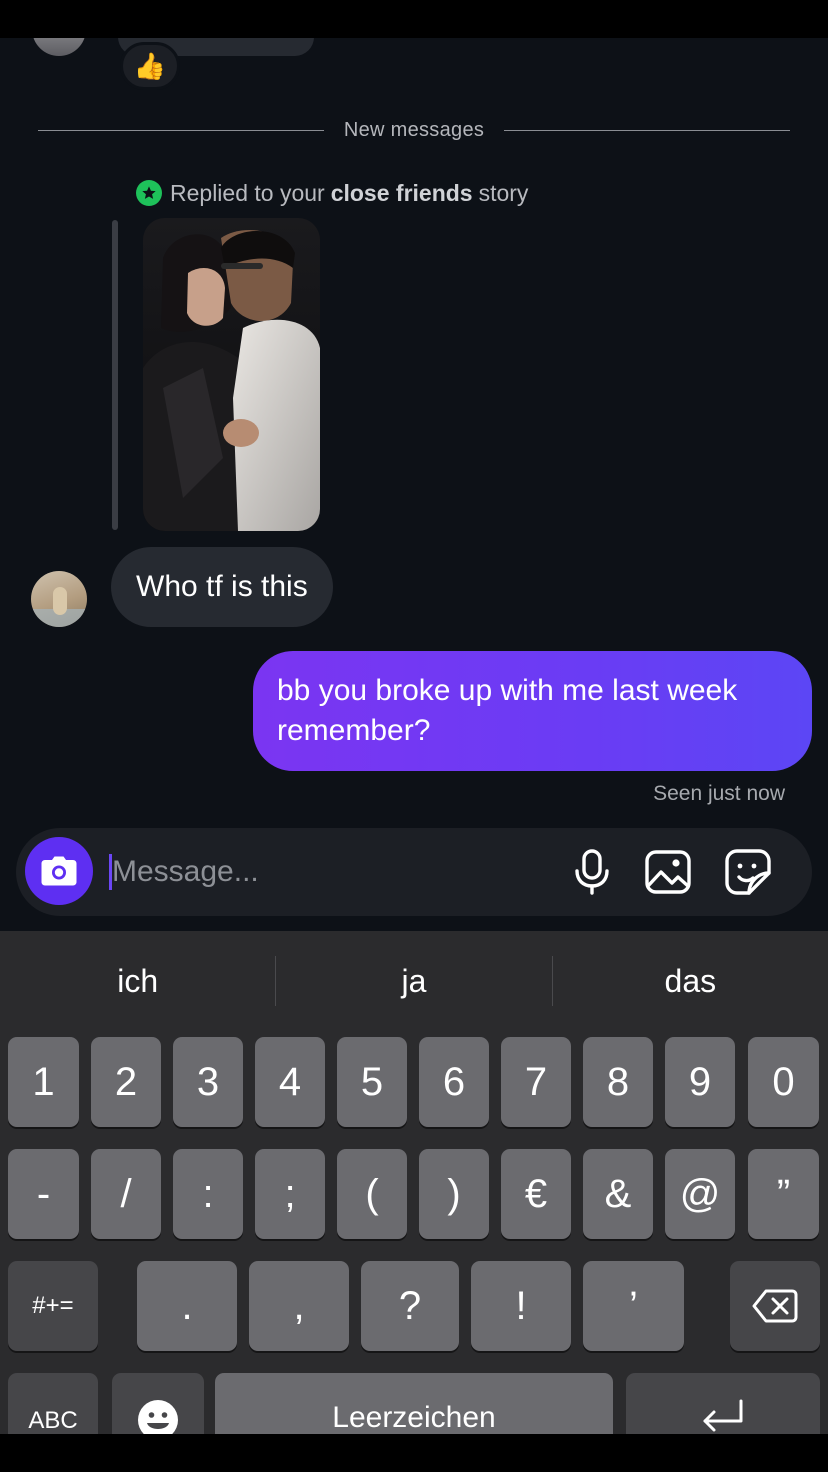 Image resolution: width=828 pixels, height=1472 pixels. I want to click on new-messages-divider: New messages, so click(414, 130).